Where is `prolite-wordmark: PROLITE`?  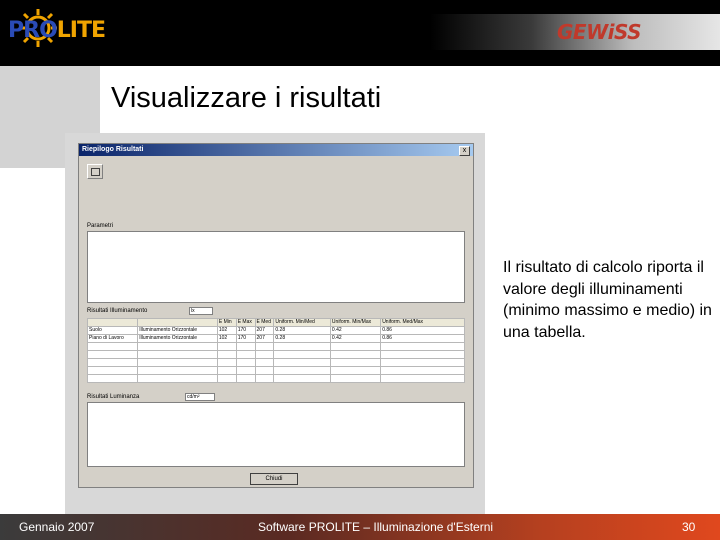 prolite-wordmark: PROLITE is located at coordinates (57, 30).